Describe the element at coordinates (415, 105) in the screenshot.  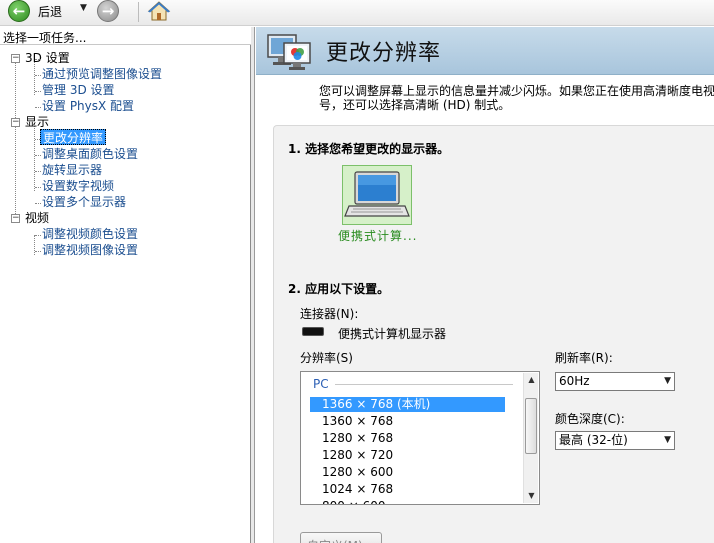
I see `description-line-2: 号，还可以选择高清晰 (HD) 制式。` at that location.